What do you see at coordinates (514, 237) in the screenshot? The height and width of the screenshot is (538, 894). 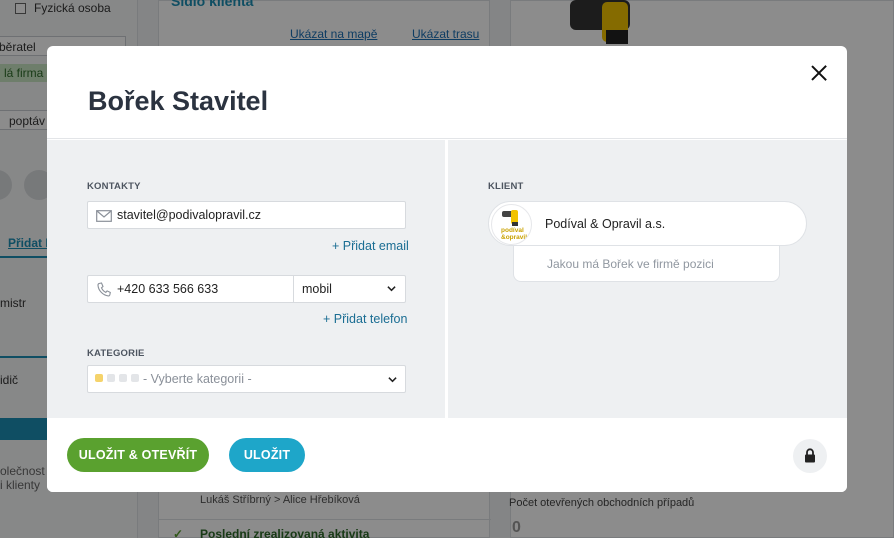 I see `logo-text: &opravil` at bounding box center [514, 237].